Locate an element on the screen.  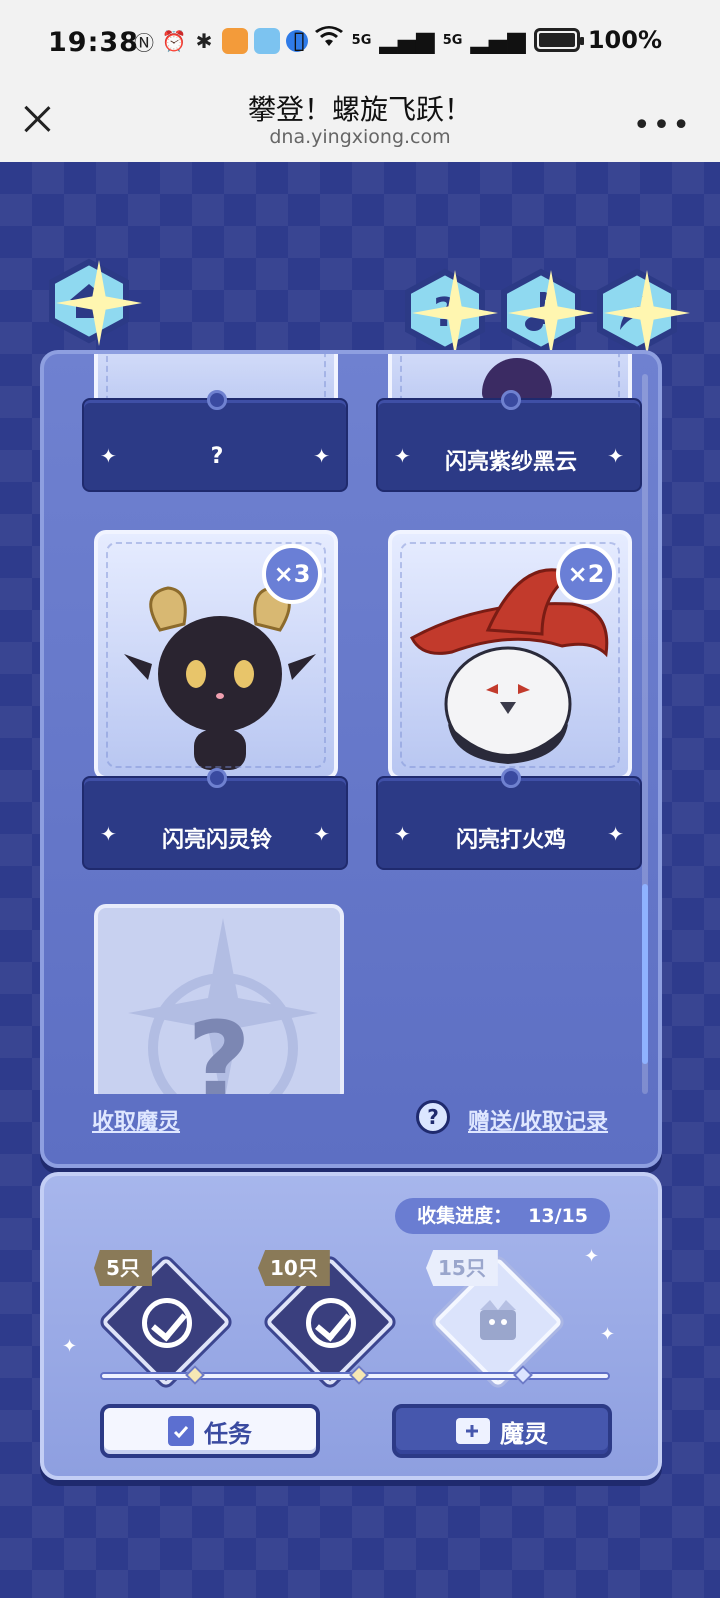
locked-card: ? is located at coordinates (219, 999).